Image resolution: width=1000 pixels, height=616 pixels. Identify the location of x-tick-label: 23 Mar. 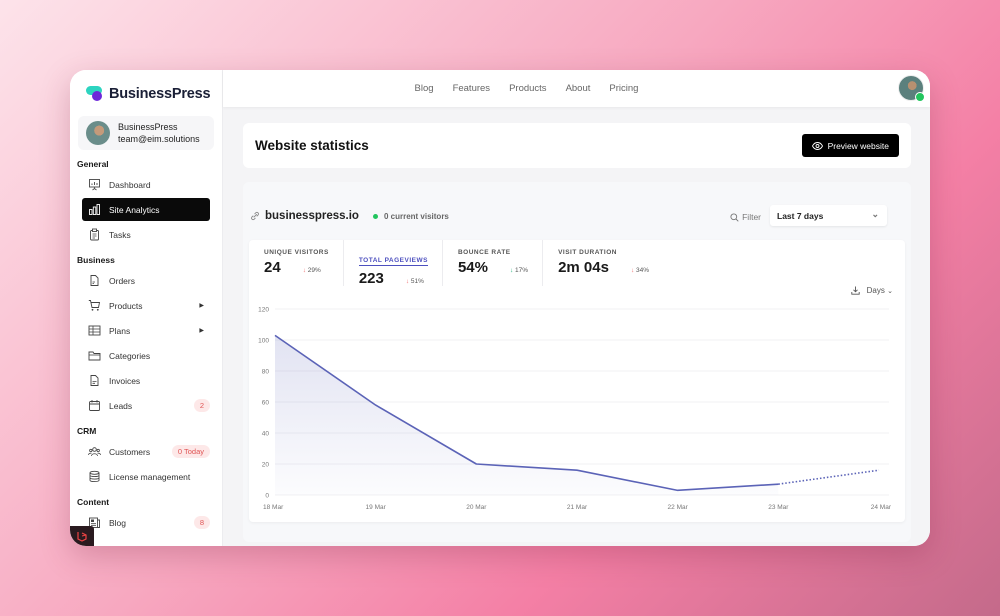
(778, 507).